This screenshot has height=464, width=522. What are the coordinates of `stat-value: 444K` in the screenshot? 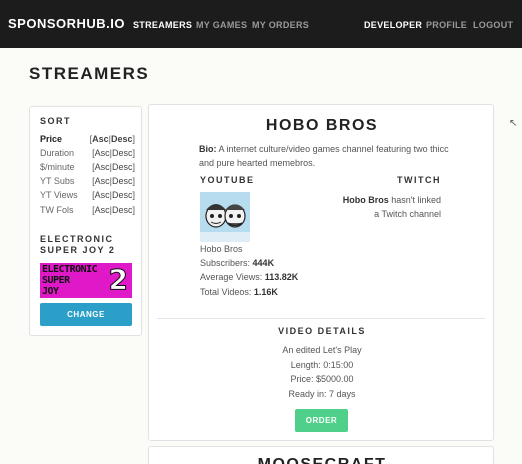 It's located at (263, 263).